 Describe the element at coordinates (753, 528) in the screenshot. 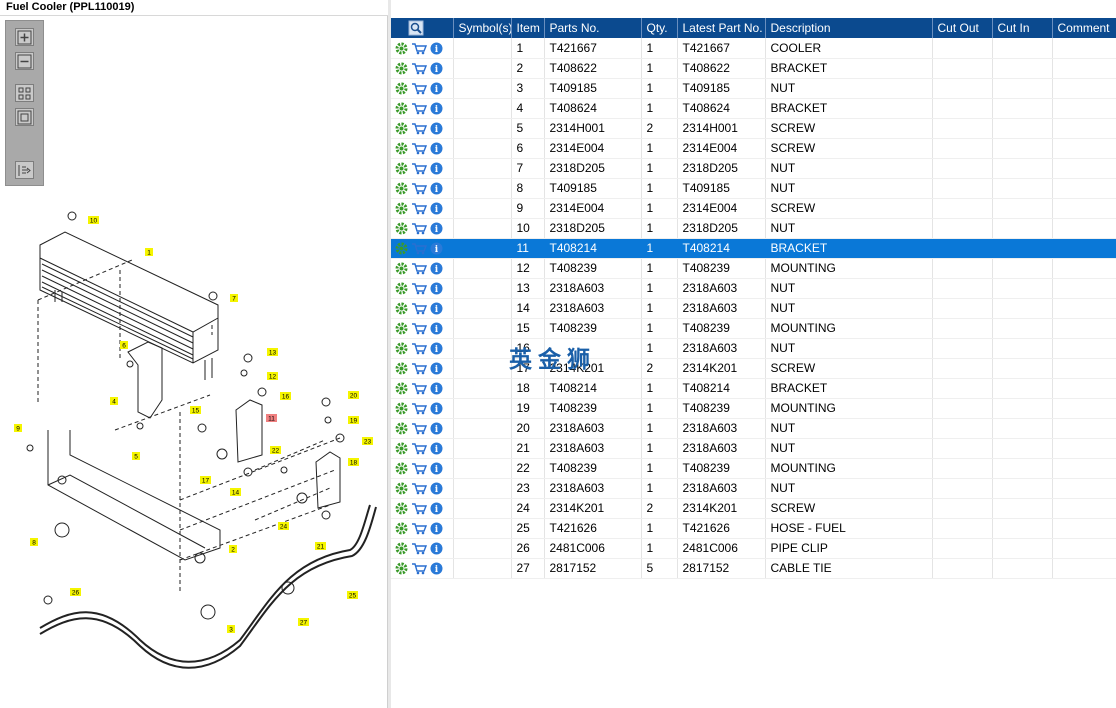

I see `table-row: i 25 T421626 1 T421626 HOSE - FUEL` at that location.